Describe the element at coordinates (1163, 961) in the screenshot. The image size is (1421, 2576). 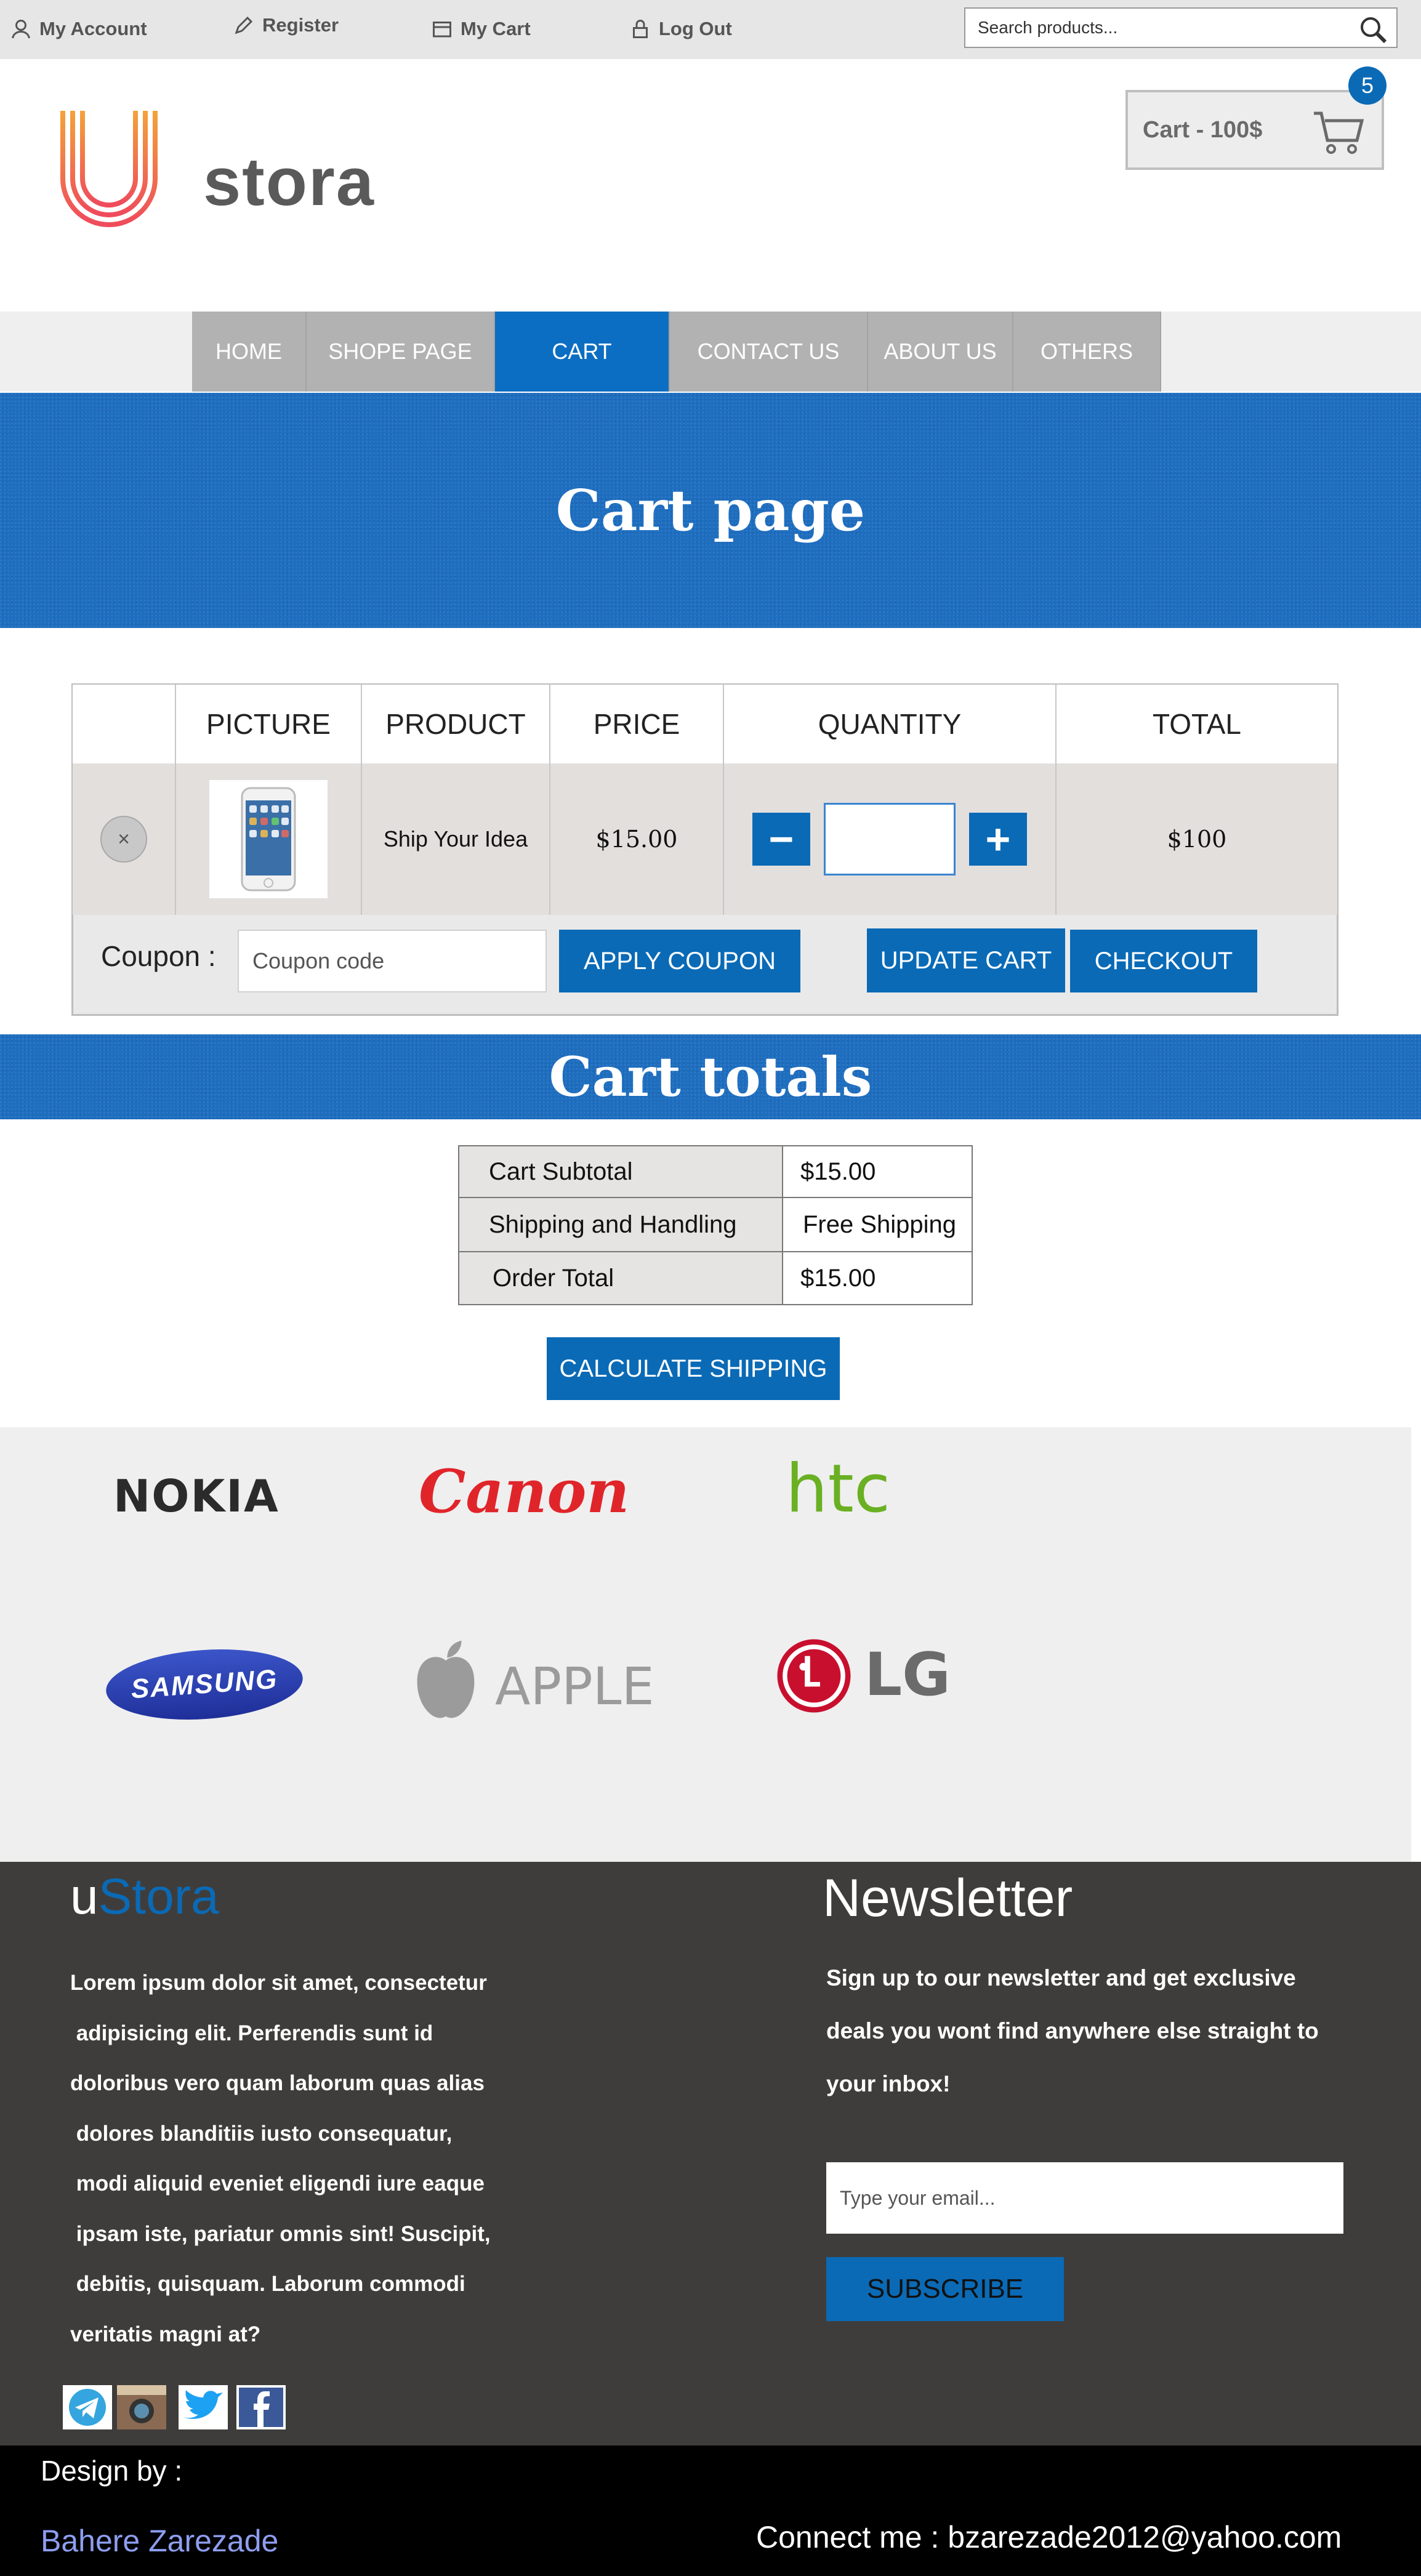
I see `checkout-button: CHECKOUT` at that location.